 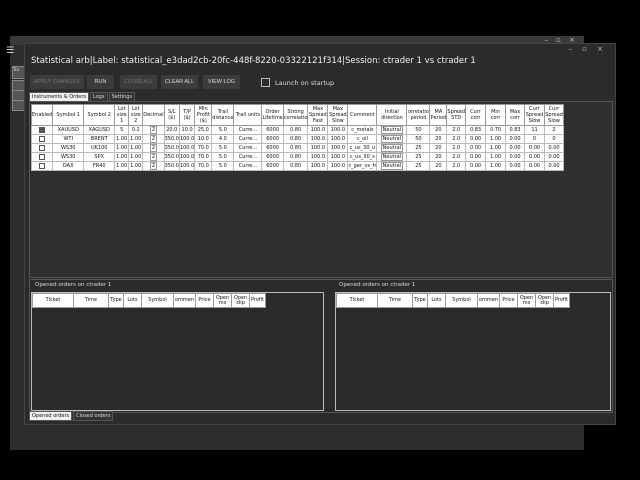 I want to click on cell-s2: BRENT, so click(x=99, y=139).